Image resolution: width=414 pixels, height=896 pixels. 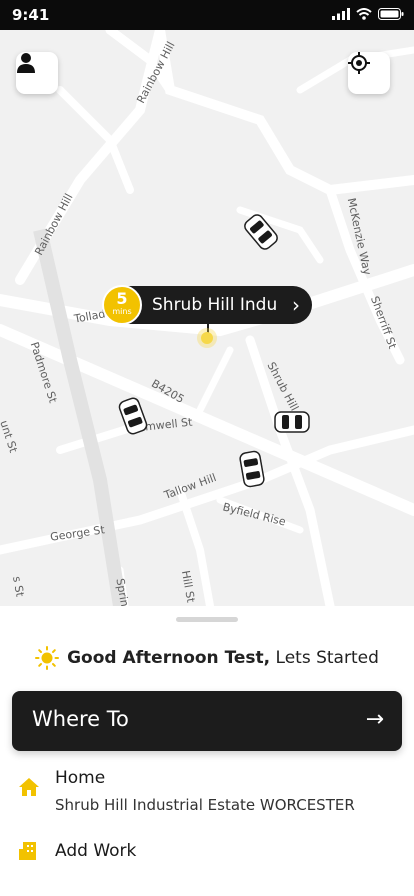 What do you see at coordinates (327, 658) in the screenshot?
I see `greeting-text: Lets Started` at bounding box center [327, 658].